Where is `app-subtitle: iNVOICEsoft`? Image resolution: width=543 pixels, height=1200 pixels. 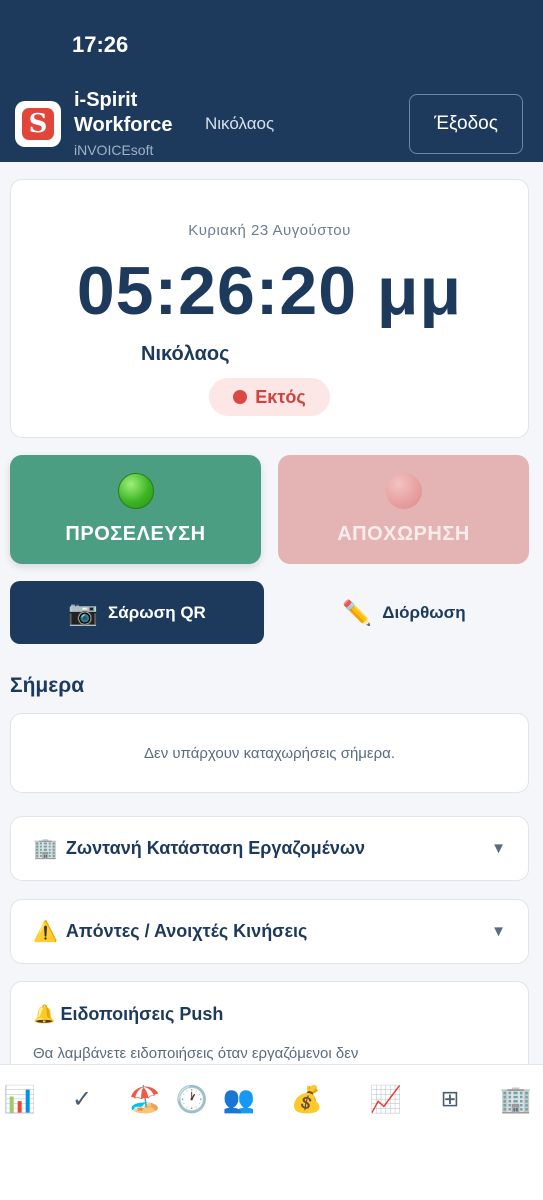
app-subtitle: iNVOICEsoft is located at coordinates (114, 150).